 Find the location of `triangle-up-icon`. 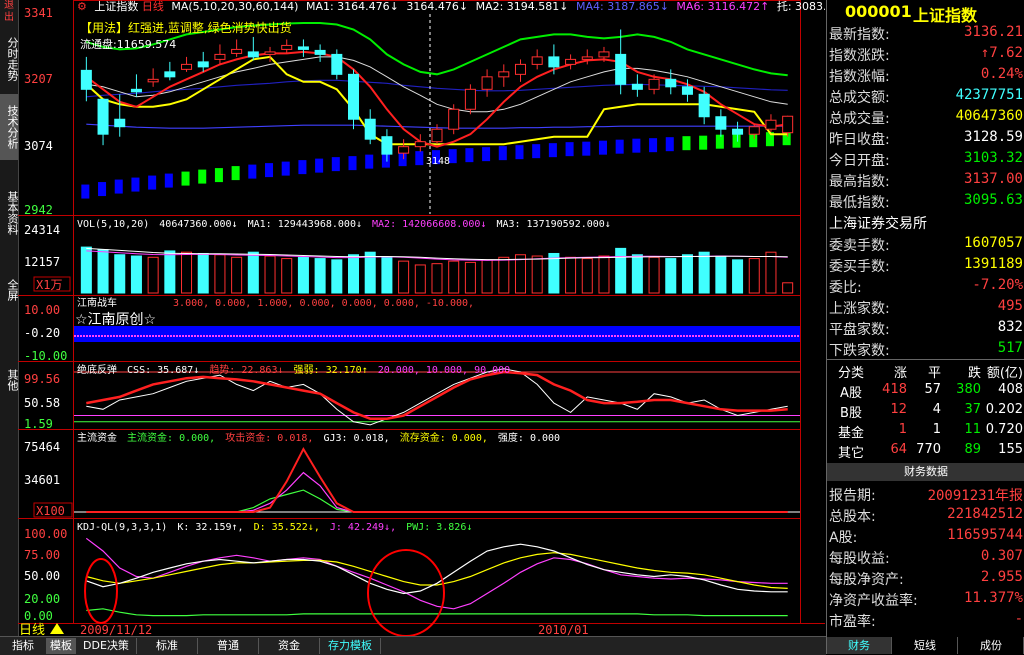

triangle-up-icon is located at coordinates (57, 628).